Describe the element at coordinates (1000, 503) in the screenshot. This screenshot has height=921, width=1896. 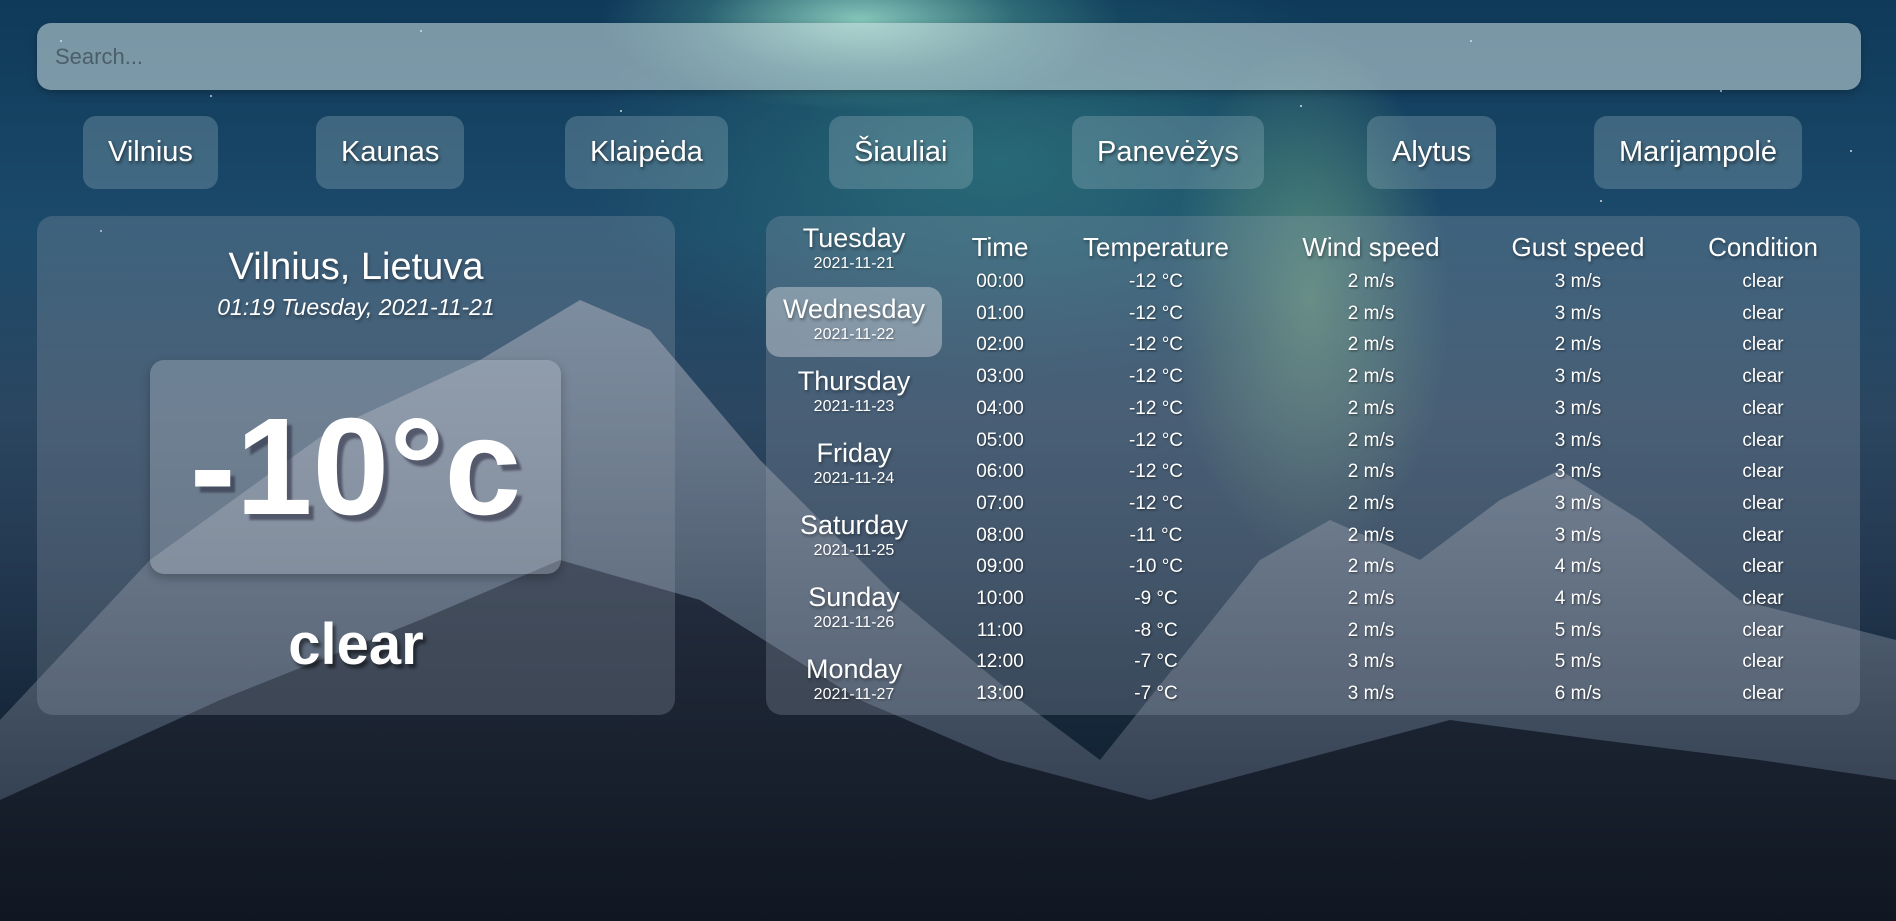
I see `table-cell: 07:00` at that location.